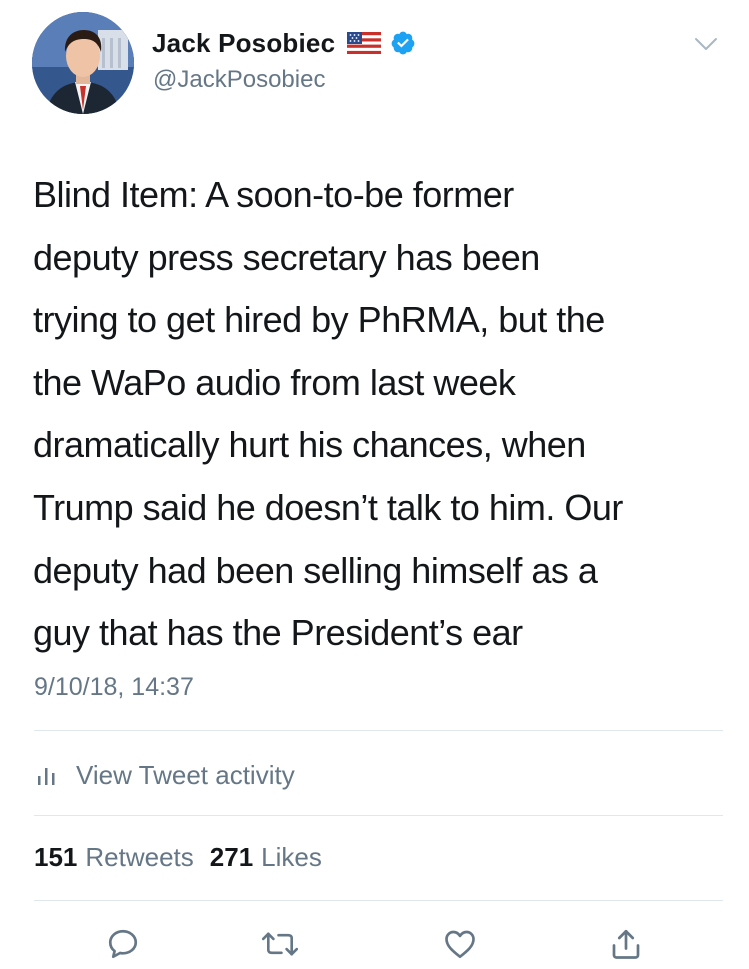 Image resolution: width=749 pixels, height=969 pixels. I want to click on like-icon, so click(460, 944).